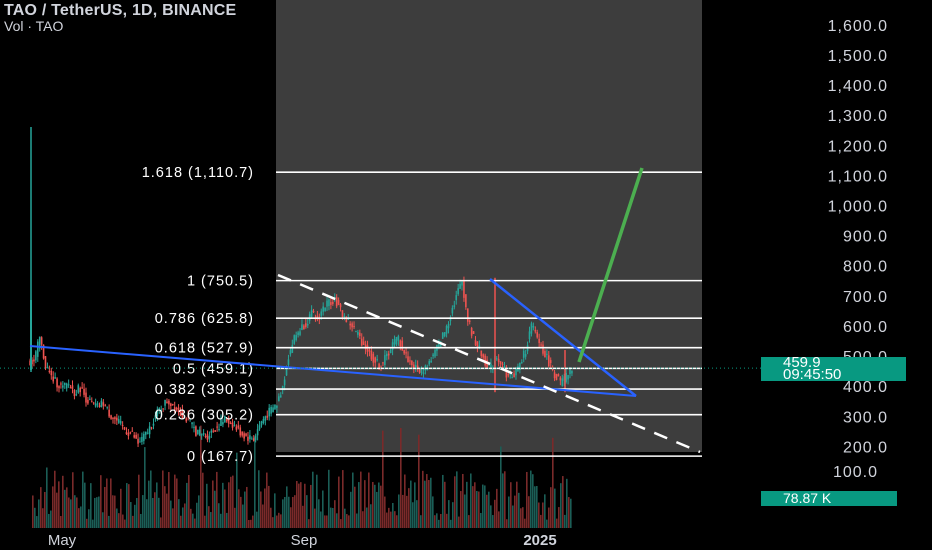 The image size is (932, 550). I want to click on fib-level-label: 0 (167.7), so click(220, 457).